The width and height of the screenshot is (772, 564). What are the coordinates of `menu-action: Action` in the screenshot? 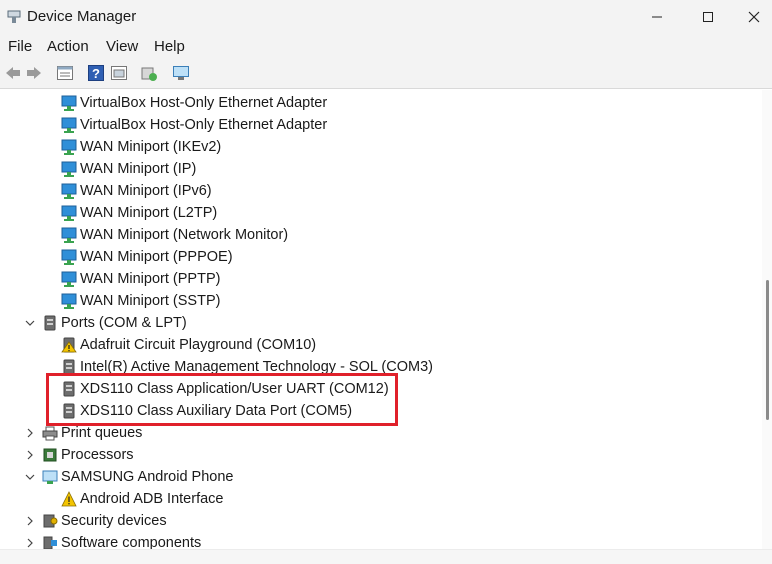 It's located at (68, 46).